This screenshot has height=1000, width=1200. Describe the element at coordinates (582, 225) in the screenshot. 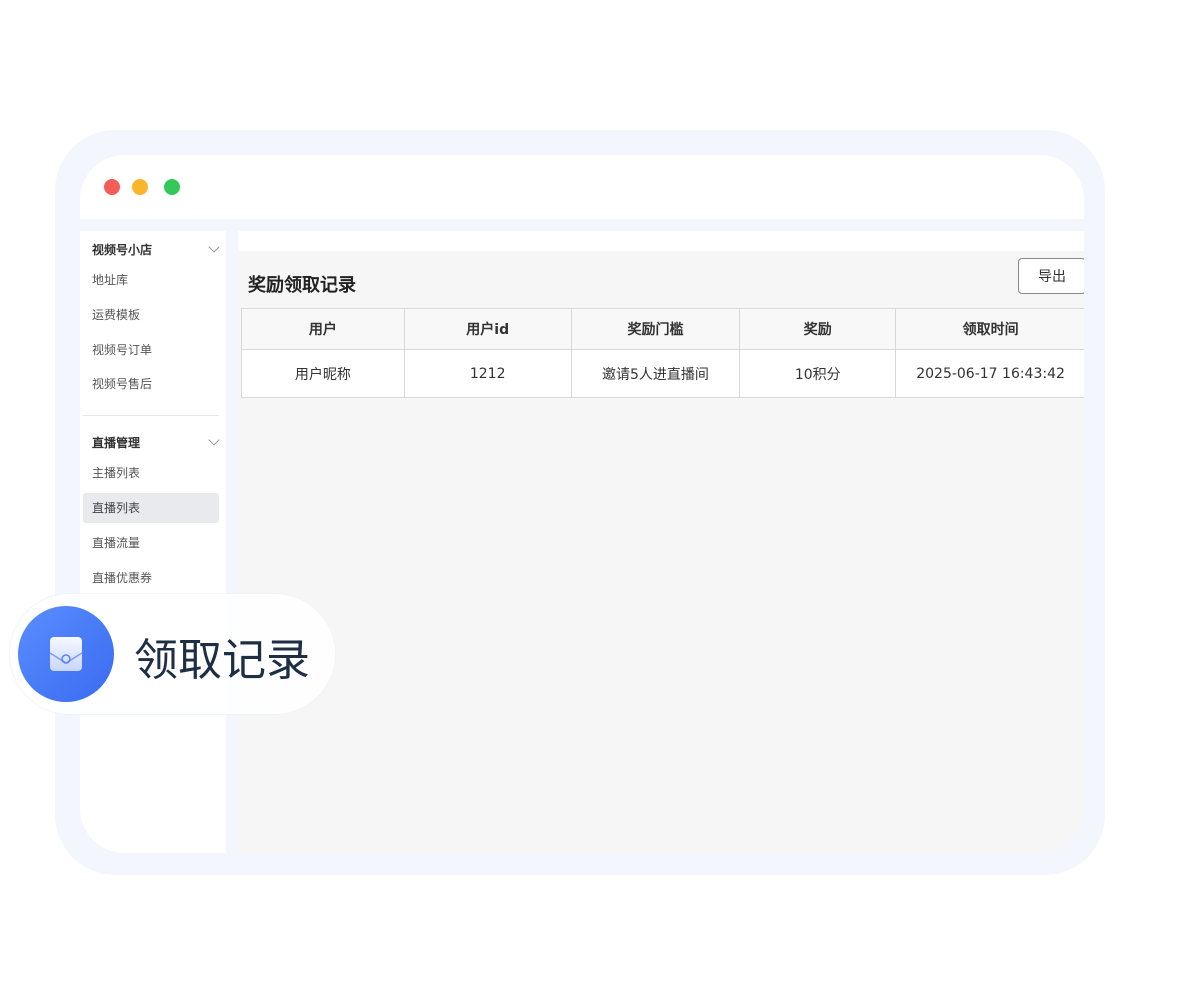

I see `titlebar-separator` at that location.